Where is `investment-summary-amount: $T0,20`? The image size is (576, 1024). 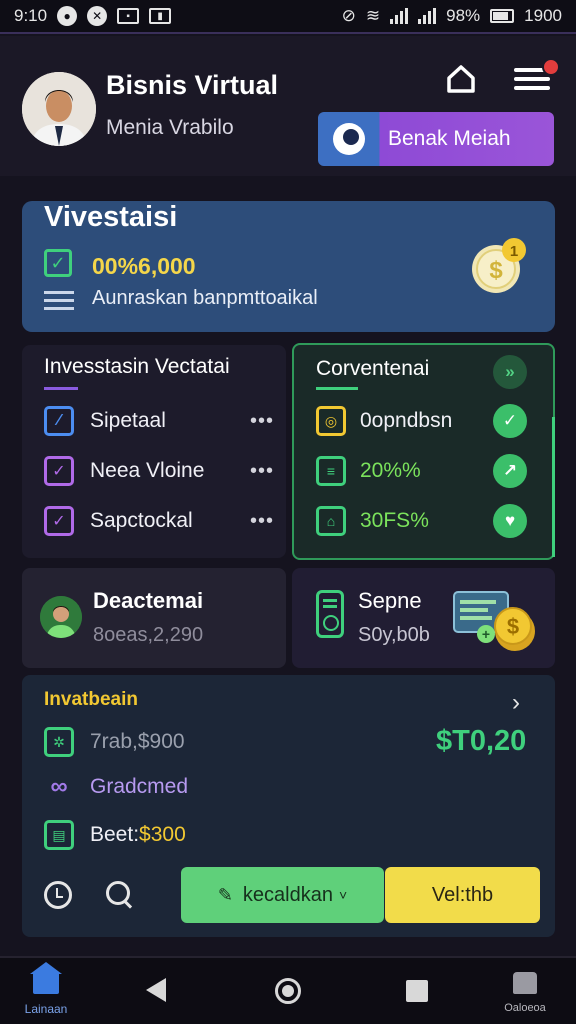
investment-summary-amount: $T0,20 is located at coordinates (481, 741).